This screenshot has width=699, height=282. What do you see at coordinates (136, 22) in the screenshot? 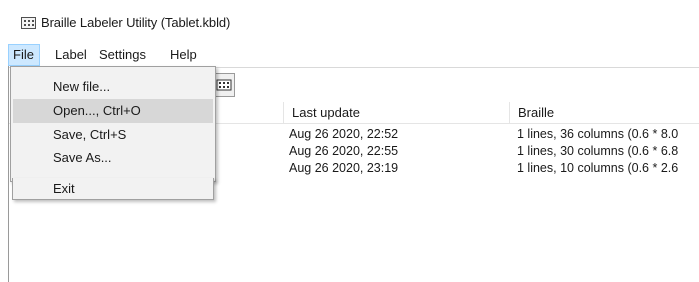
I see `window-title: Braille Labeler Utility (Tablet.kbld)` at bounding box center [136, 22].